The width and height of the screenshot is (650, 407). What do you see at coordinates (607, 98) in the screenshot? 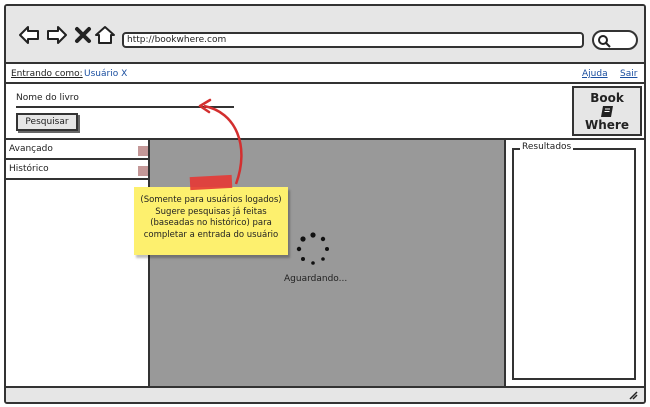
I see `logo-line-1: Book` at bounding box center [607, 98].